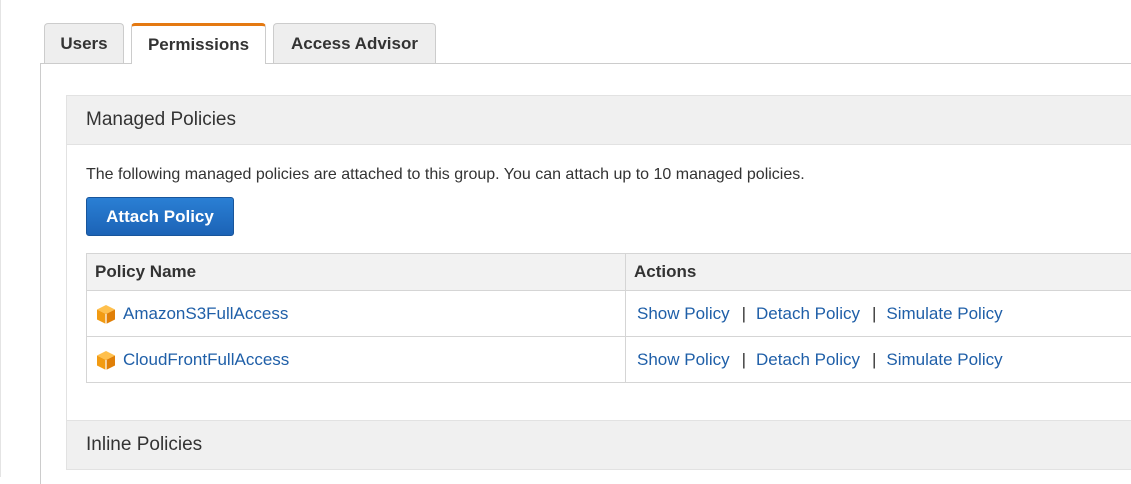 The image size is (1131, 484). Describe the element at coordinates (0, 238) in the screenshot. I see `left-border` at that location.